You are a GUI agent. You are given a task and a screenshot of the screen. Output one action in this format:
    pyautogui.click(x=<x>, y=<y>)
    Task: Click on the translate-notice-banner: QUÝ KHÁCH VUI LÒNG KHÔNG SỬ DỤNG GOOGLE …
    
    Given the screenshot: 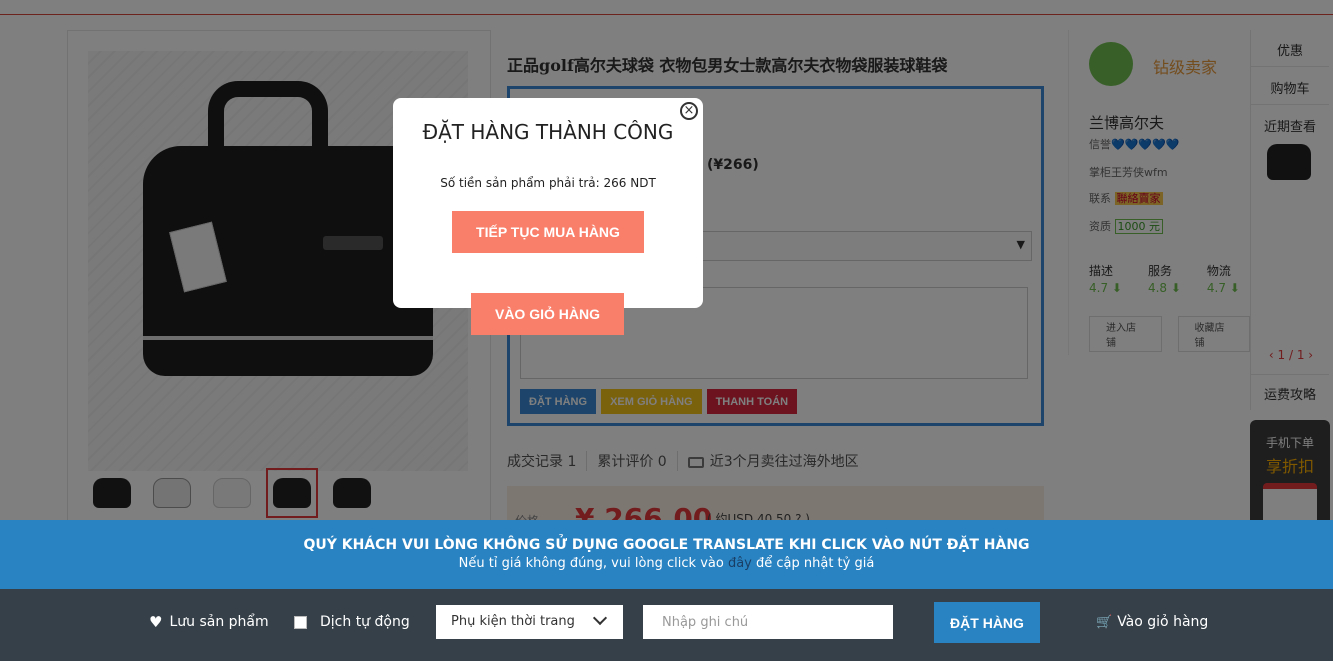 What is the action you would take?
    pyautogui.click(x=666, y=554)
    